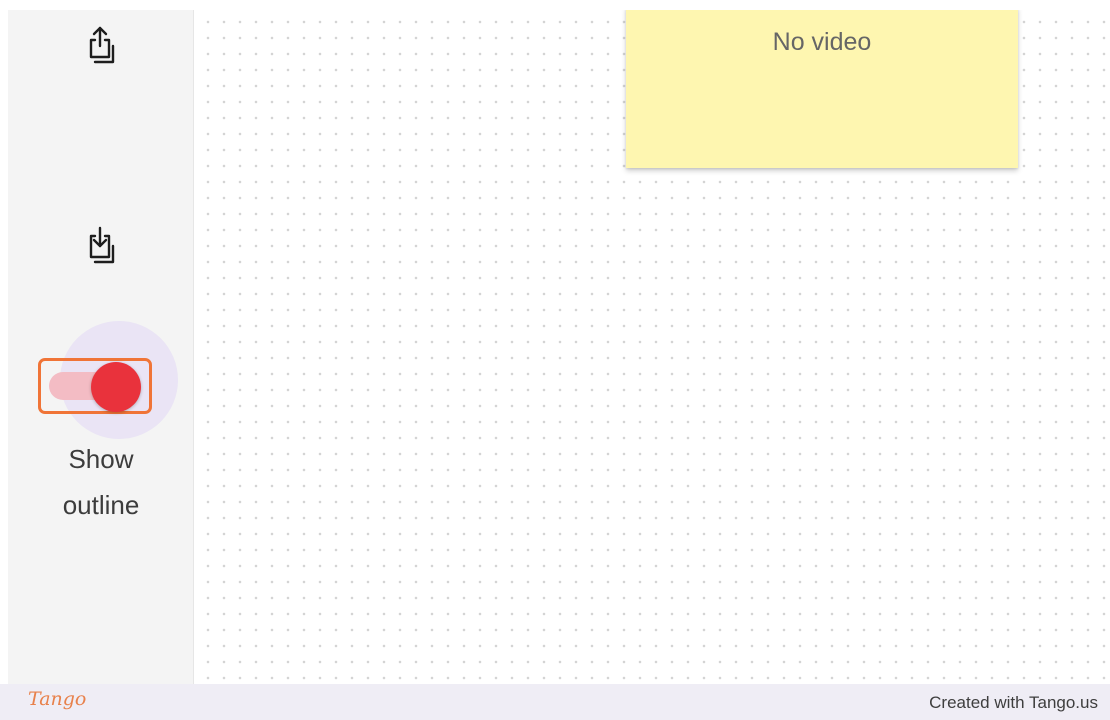 The width and height of the screenshot is (1110, 720). Describe the element at coordinates (101, 482) in the screenshot. I see `show-outline-label: Show outline` at that location.